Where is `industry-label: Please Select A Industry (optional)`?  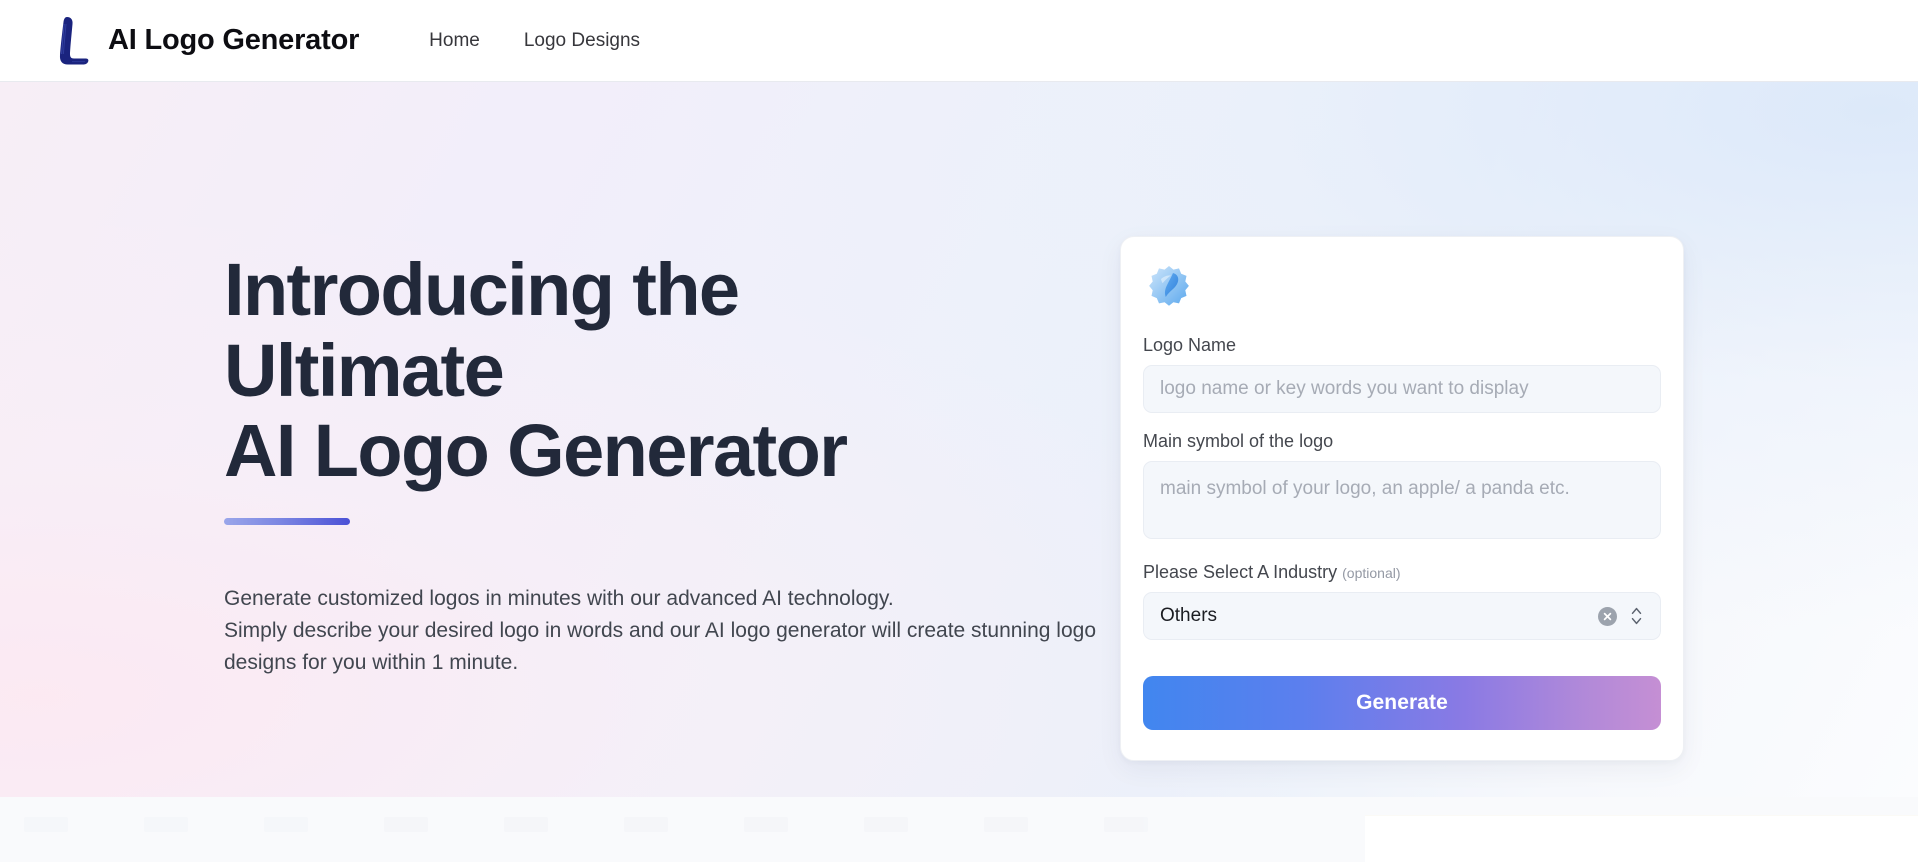
industry-label: Please Select A Industry (optional) is located at coordinates (1402, 572).